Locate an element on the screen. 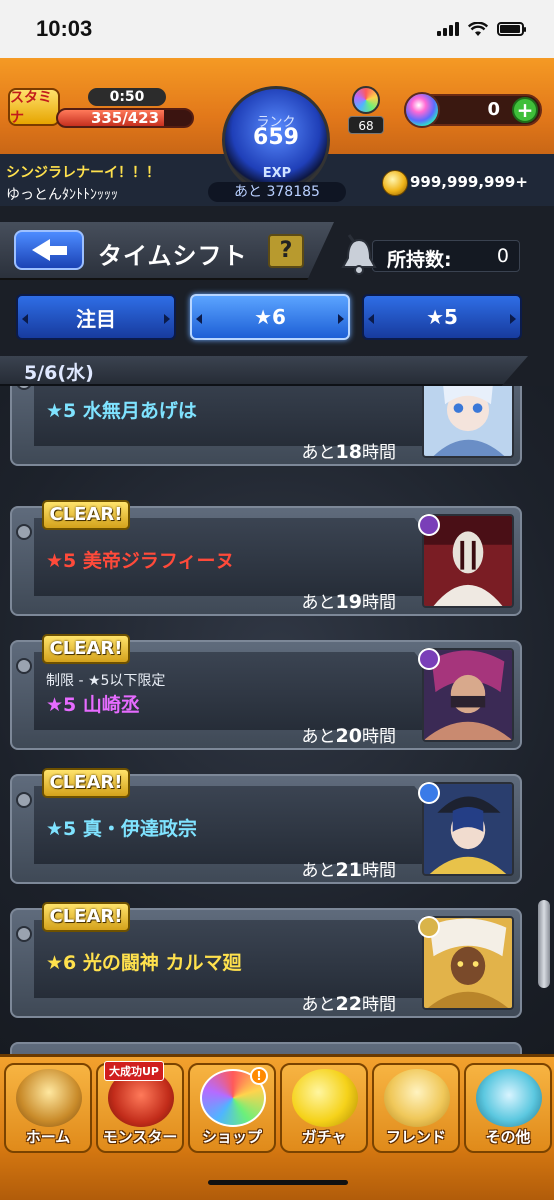  page-title: タイムシフト is located at coordinates (173, 256).